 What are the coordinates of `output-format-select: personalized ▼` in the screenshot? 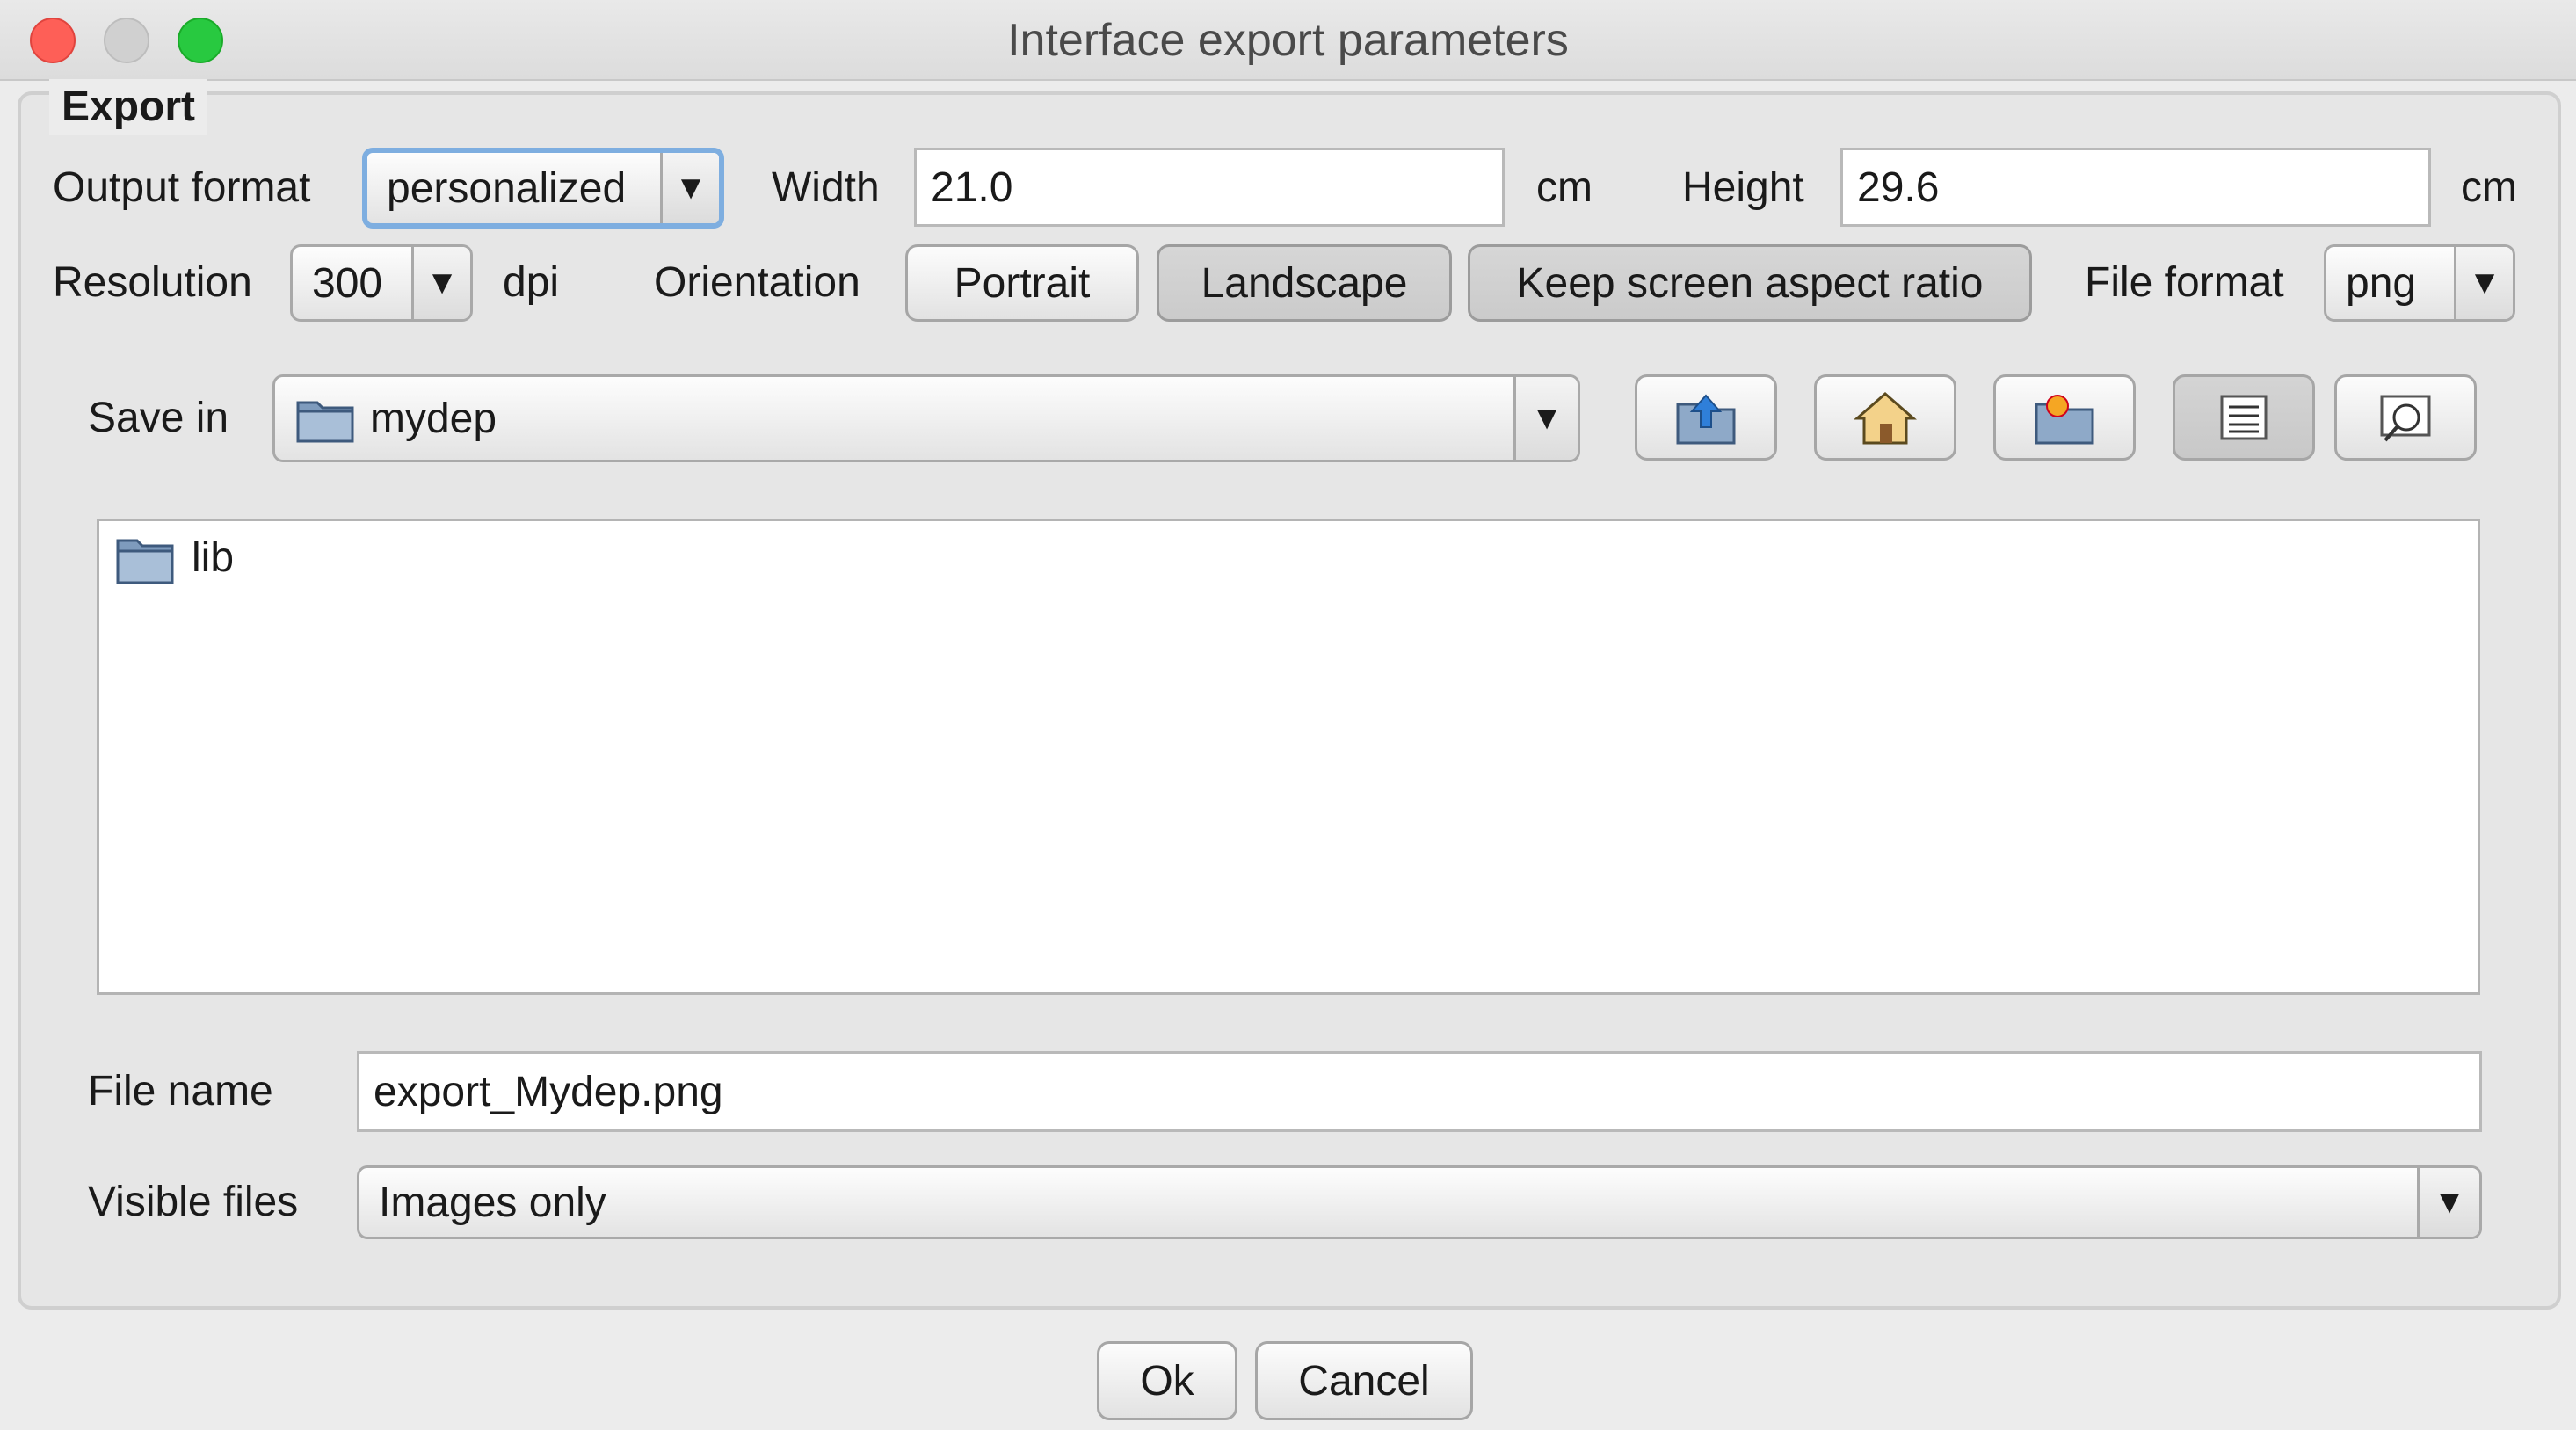 It's located at (543, 188).